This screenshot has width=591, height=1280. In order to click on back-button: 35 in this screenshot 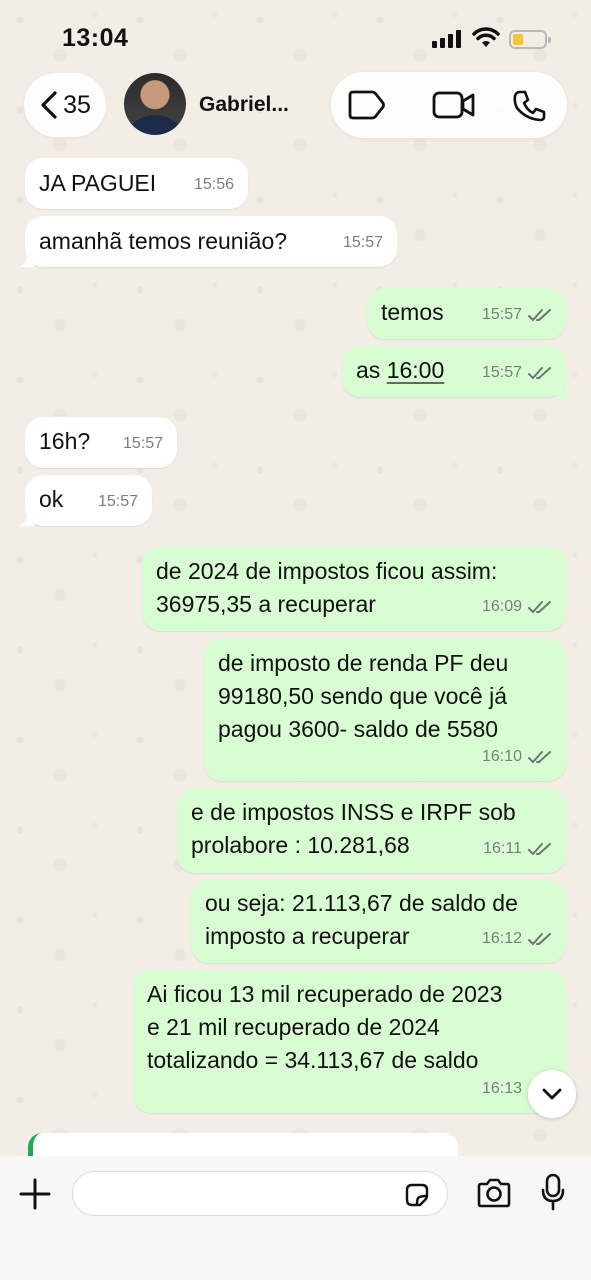, I will do `click(65, 105)`.